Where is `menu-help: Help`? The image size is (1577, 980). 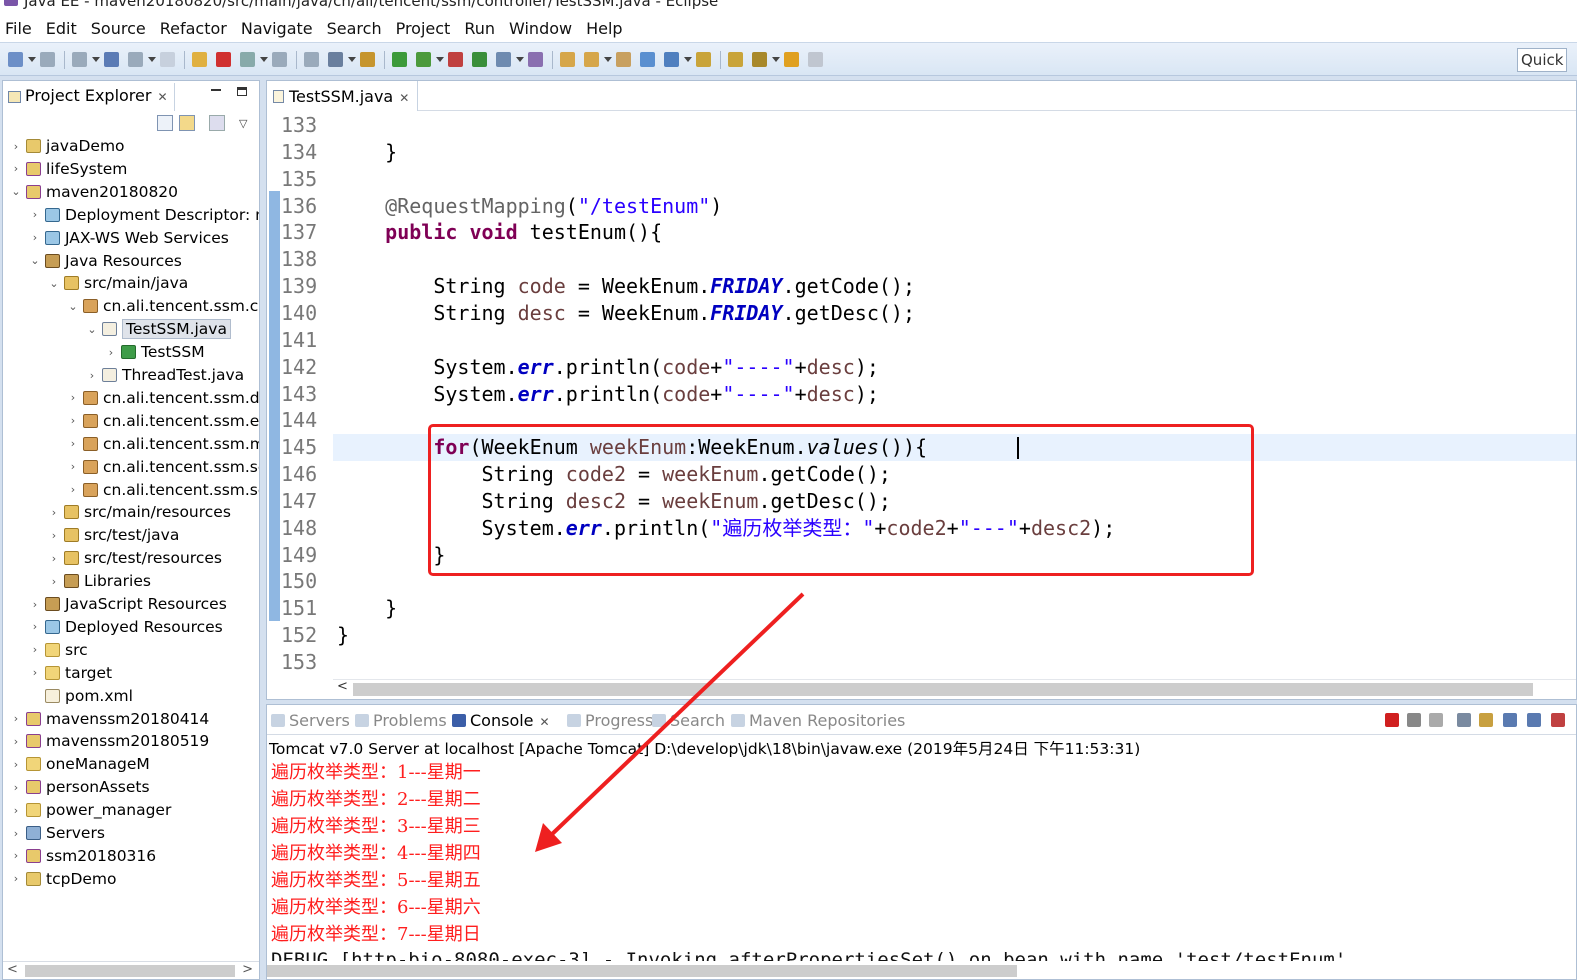
menu-help: Help is located at coordinates (604, 28).